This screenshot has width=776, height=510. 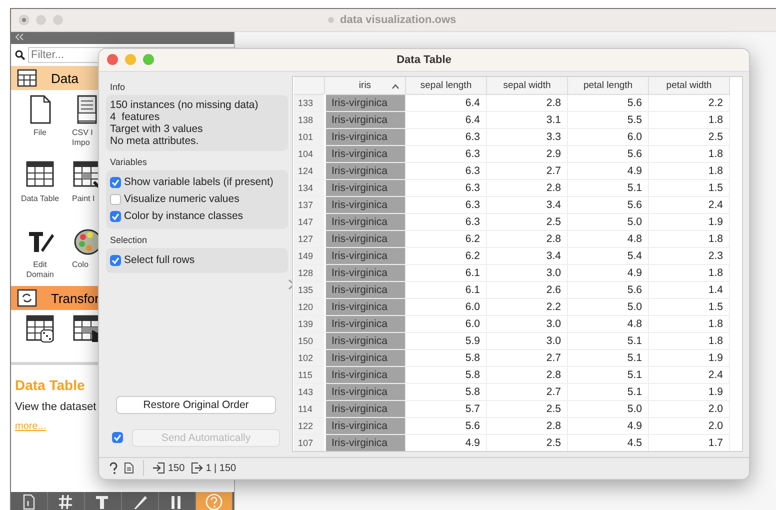 I want to click on output-count: 1 | 150, so click(x=221, y=468).